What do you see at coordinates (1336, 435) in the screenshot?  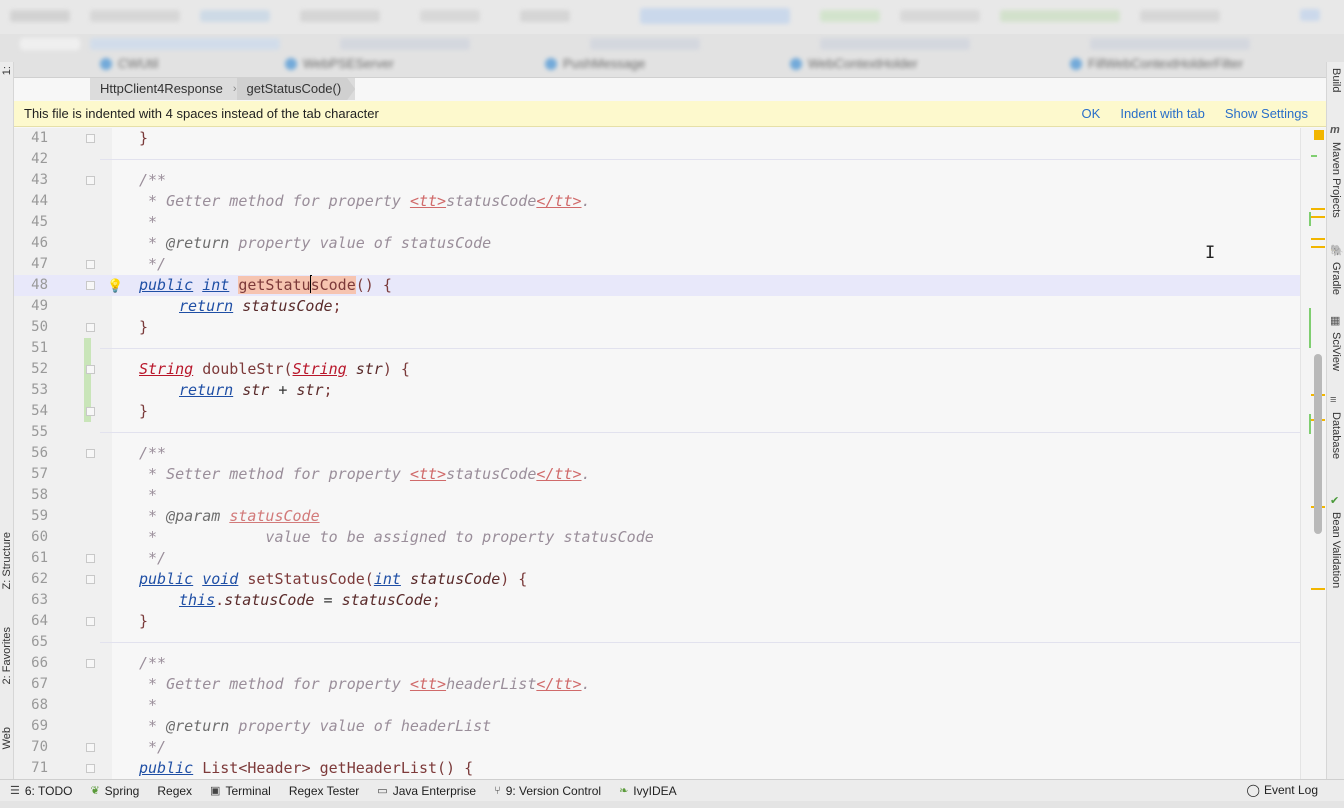 I see `database-tool-tab: Database` at bounding box center [1336, 435].